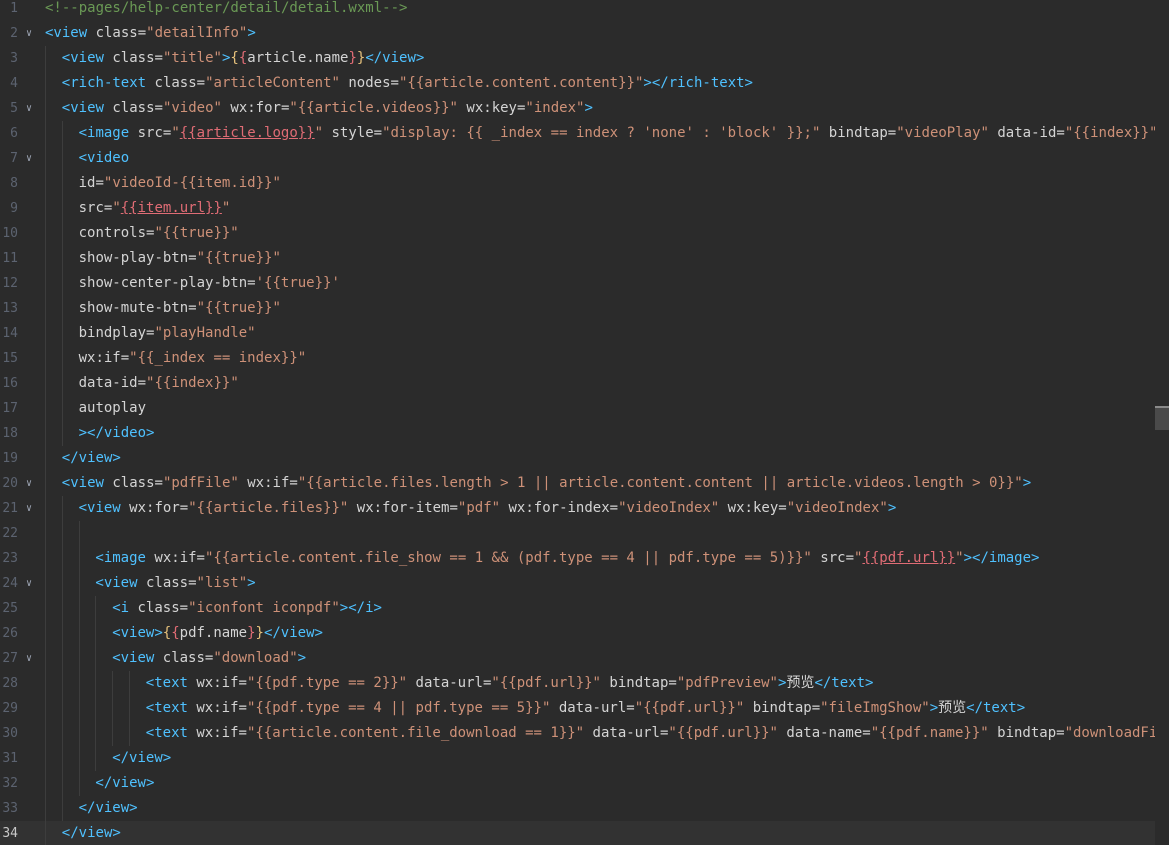 Image resolution: width=1169 pixels, height=845 pixels. What do you see at coordinates (584, 808) in the screenshot?
I see `code-line: 33 </view>` at bounding box center [584, 808].